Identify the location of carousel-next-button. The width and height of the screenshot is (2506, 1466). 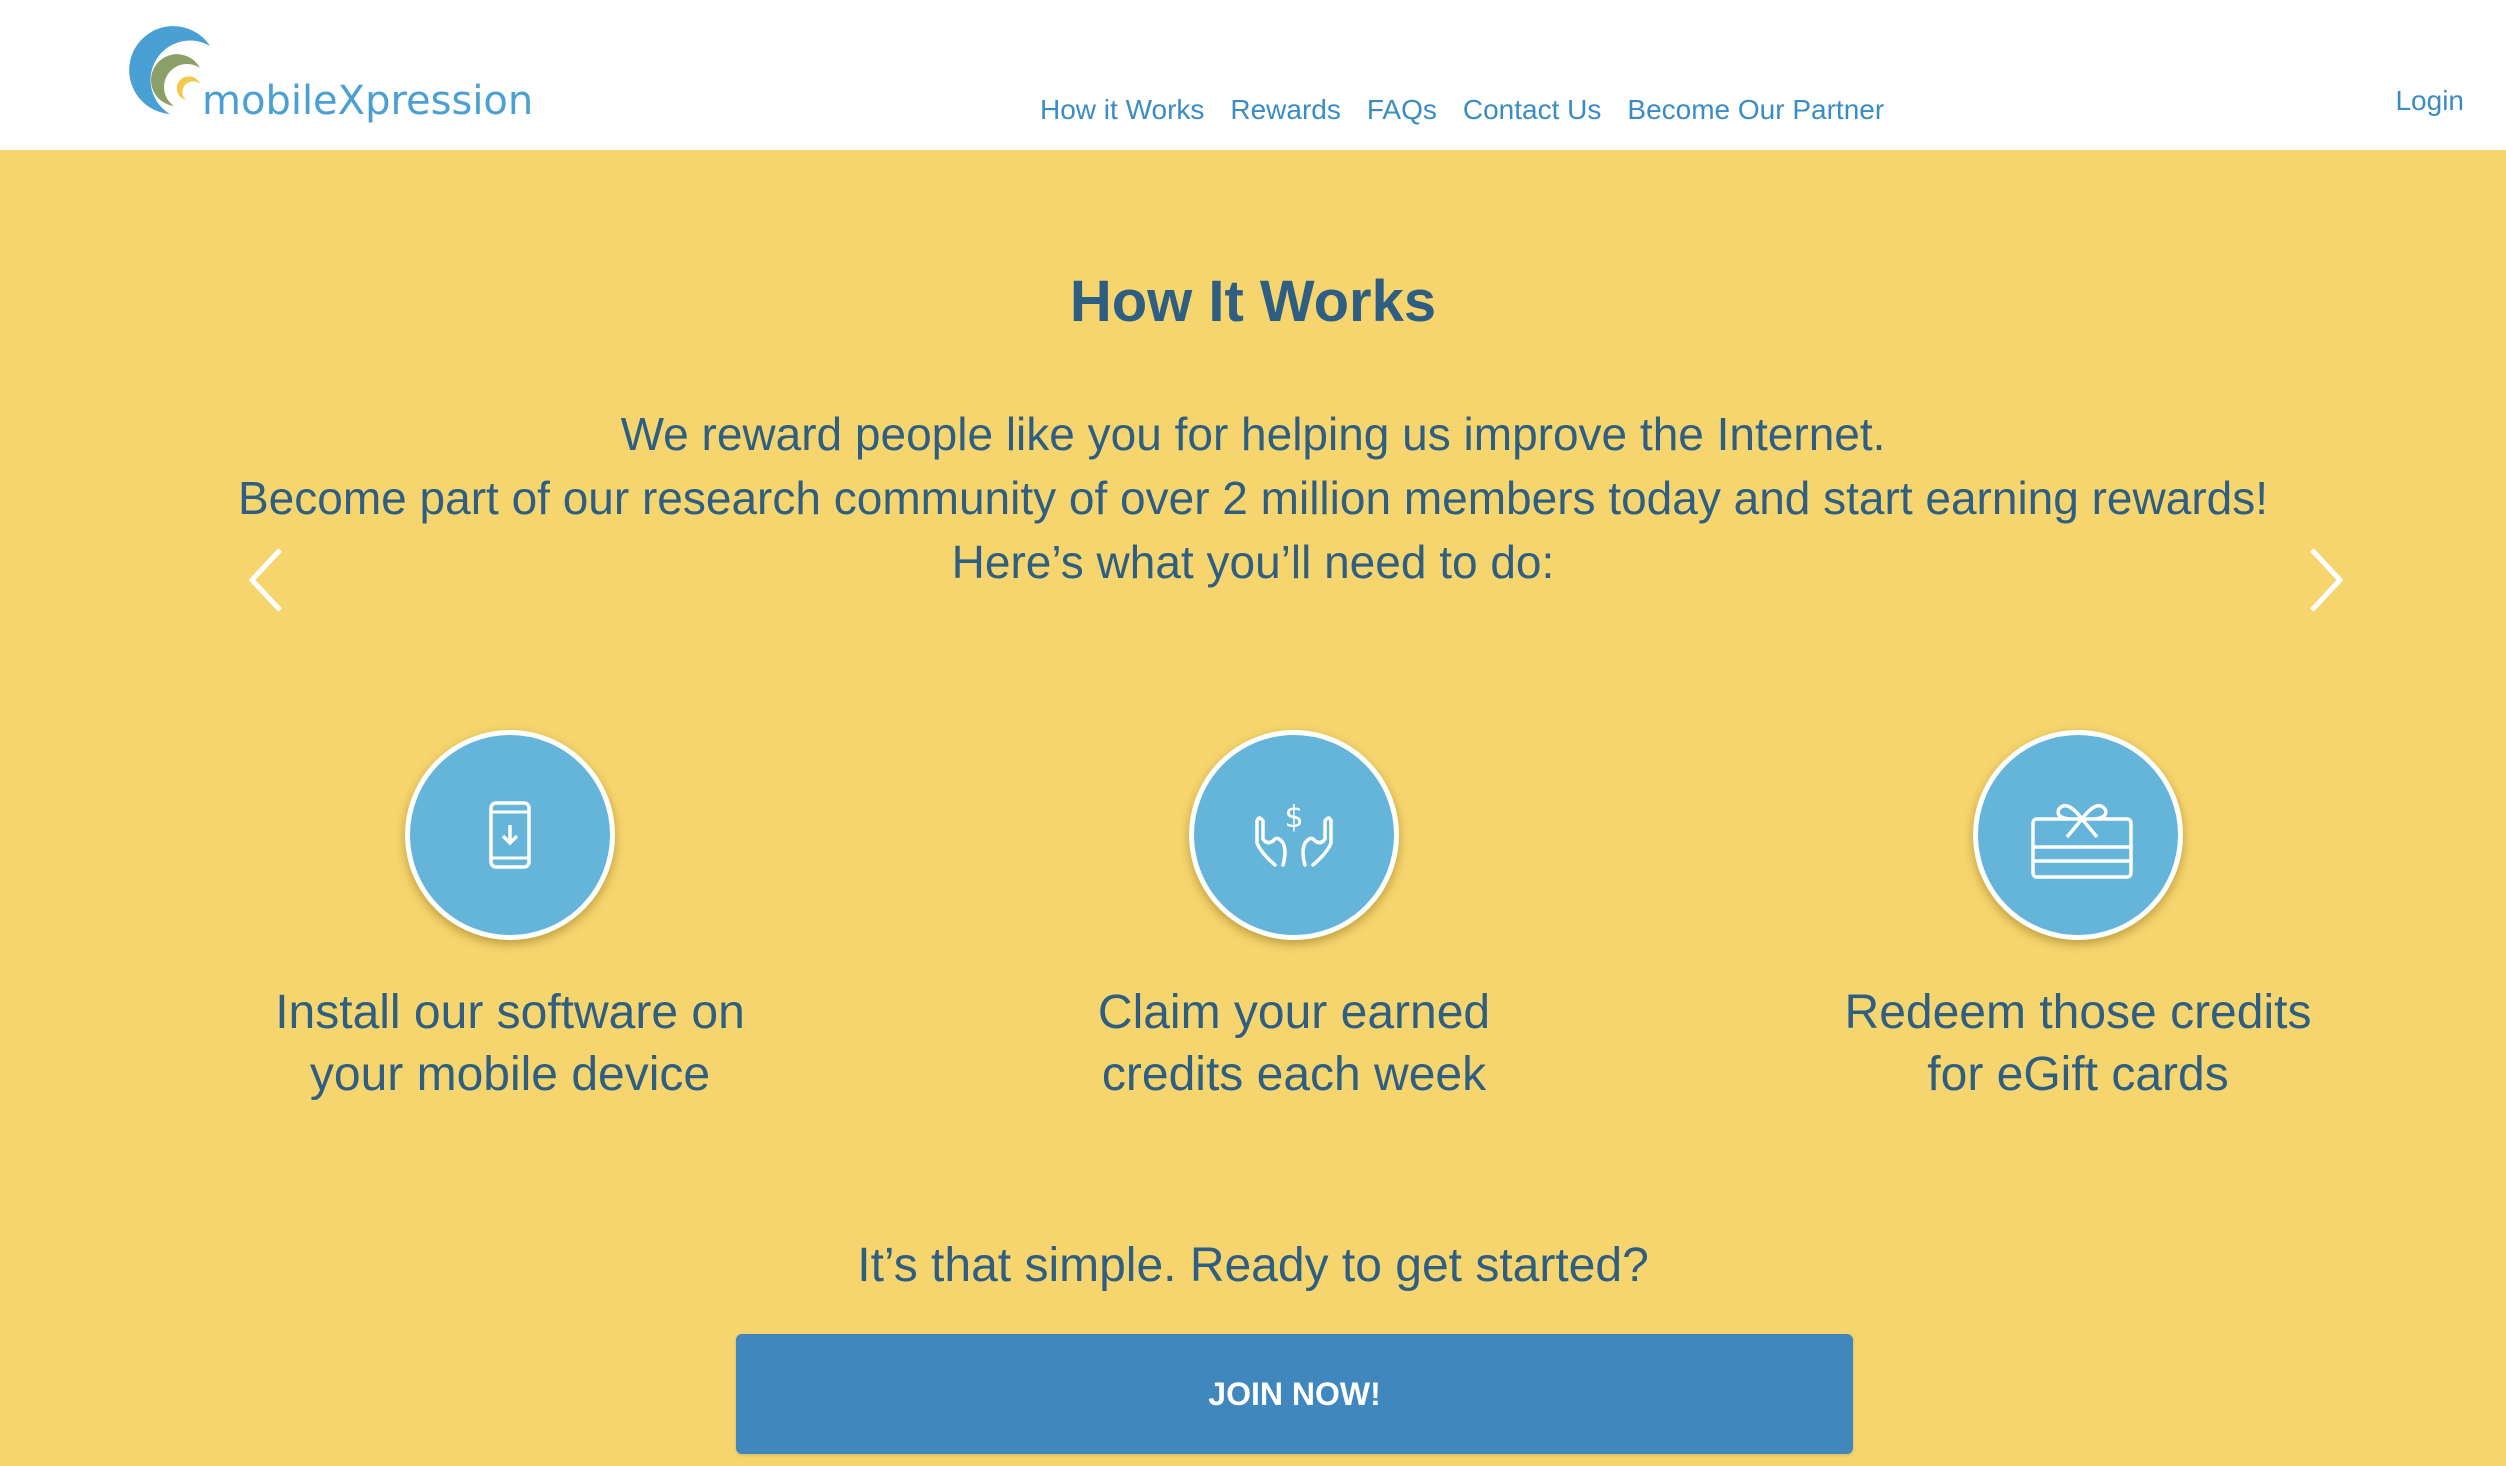
(2325, 580).